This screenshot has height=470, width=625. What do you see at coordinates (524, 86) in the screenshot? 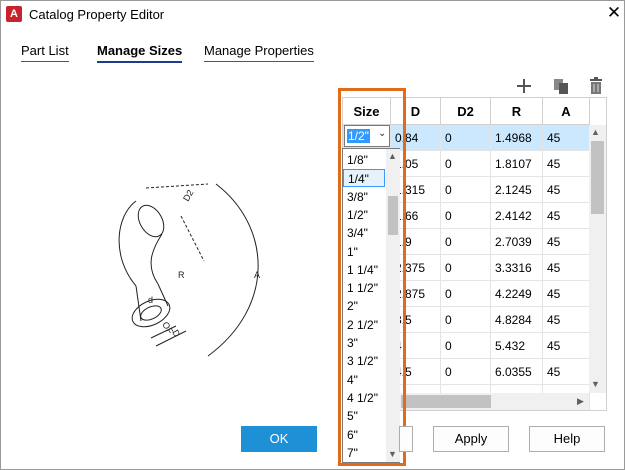
I see `plus-icon` at bounding box center [524, 86].